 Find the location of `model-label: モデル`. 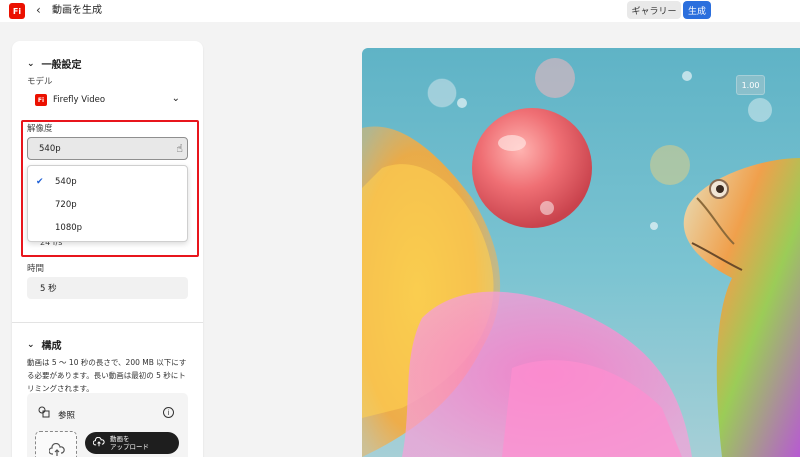

model-label: モデル is located at coordinates (40, 82).